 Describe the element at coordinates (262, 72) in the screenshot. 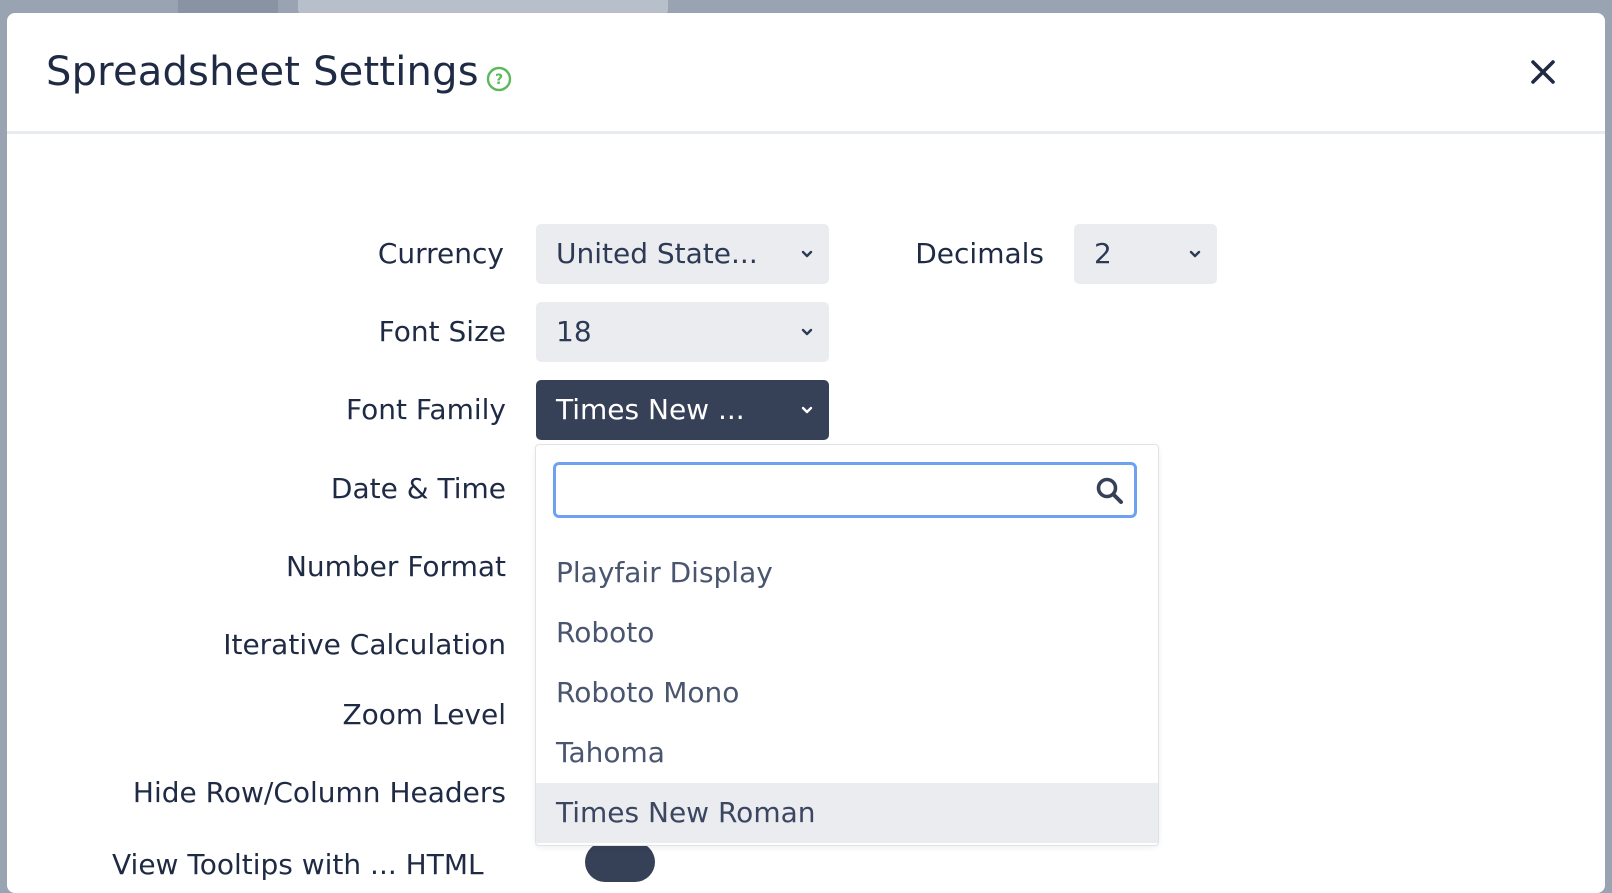

I see `modal-title: Spreadsheet Settings` at that location.